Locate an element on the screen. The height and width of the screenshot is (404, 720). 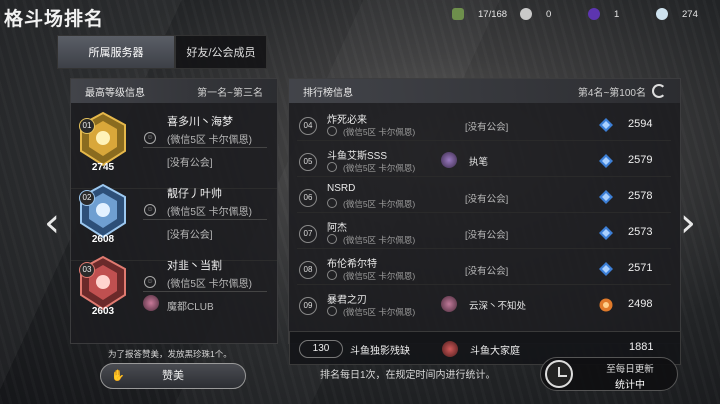
resource-silver: 0 is located at coordinates (535, 14).